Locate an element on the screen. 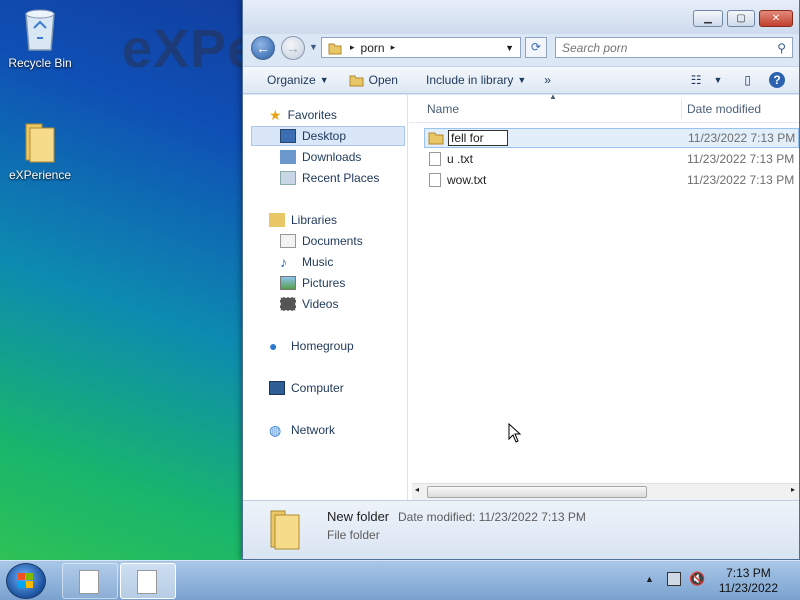 This screenshot has width=800, height=600. nav-homegroup: ● Homegroup is located at coordinates (311, 346).